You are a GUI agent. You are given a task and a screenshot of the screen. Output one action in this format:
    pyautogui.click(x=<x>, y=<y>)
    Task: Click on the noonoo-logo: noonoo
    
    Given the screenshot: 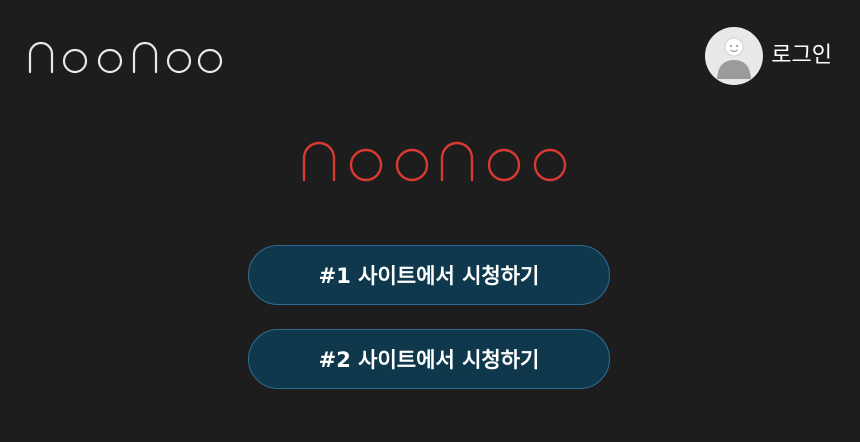 What is the action you would take?
    pyautogui.click(x=126, y=57)
    